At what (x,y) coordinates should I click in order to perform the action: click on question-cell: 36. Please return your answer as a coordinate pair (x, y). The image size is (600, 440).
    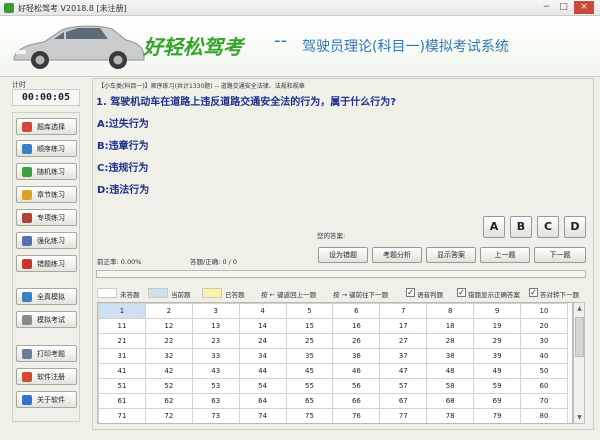
    Looking at the image, I should click on (356, 356).